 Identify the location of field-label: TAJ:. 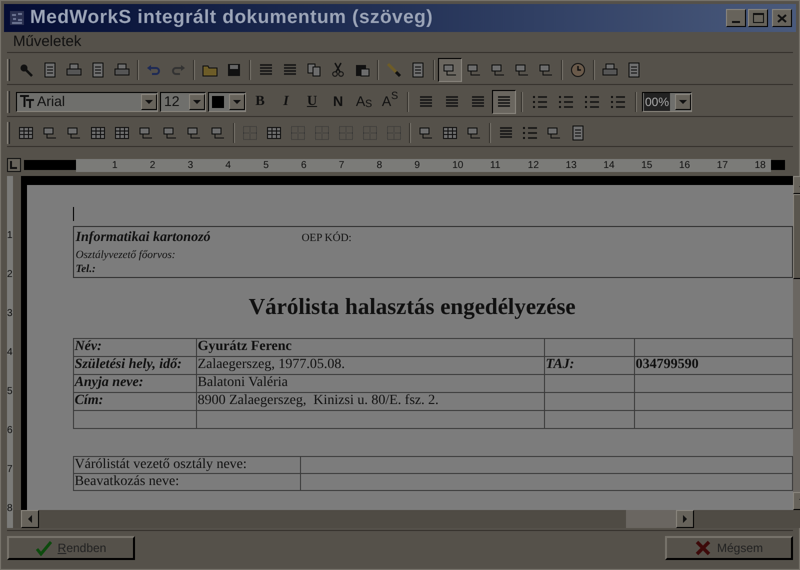
(589, 365).